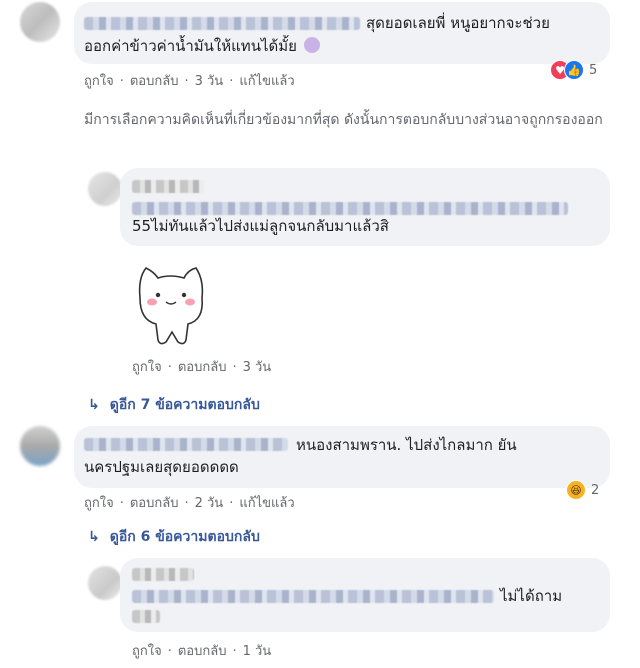 Image resolution: width=640 pixels, height=668 pixels. What do you see at coordinates (174, 405) in the screenshot?
I see `view-more-replies: ↳ ดูอีก 7 ข้อความตอบกลับ` at bounding box center [174, 405].